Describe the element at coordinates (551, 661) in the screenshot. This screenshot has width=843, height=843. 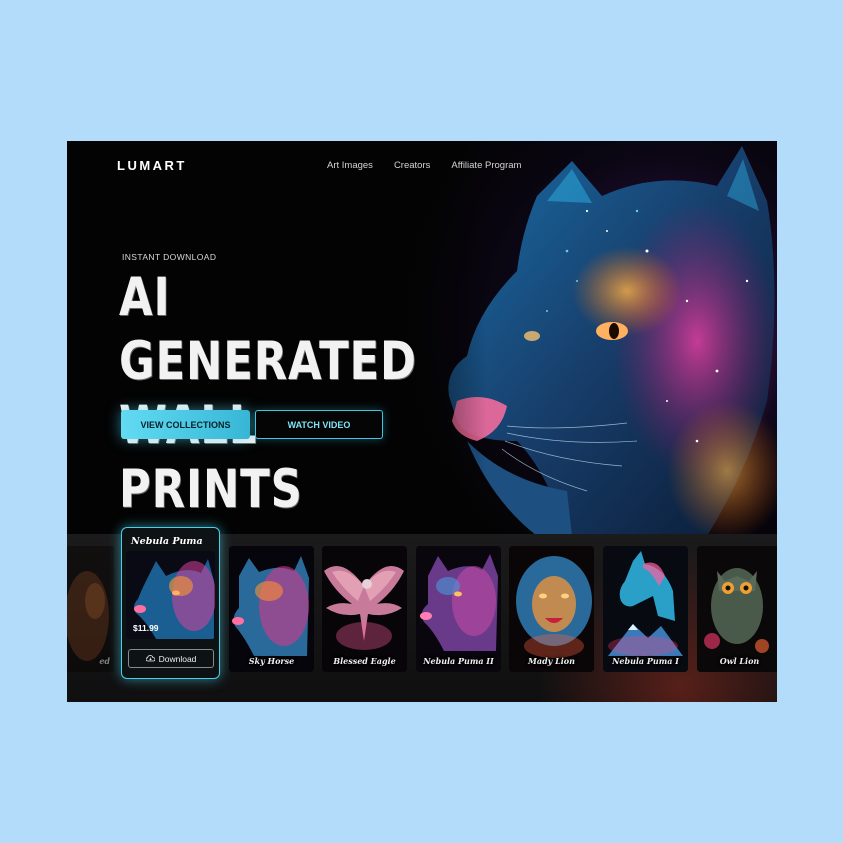
I see `card-title: Mady Lion` at that location.